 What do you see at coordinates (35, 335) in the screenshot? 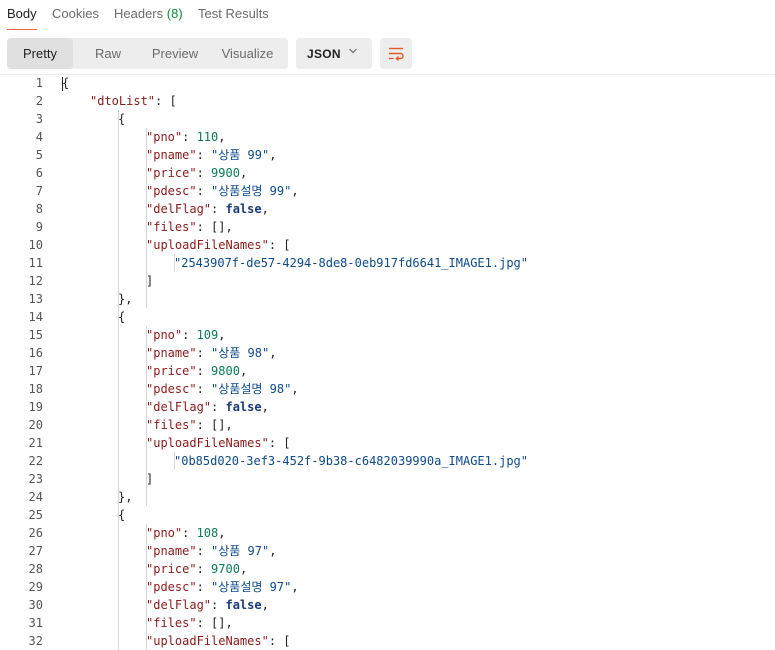
I see `line-number: 15` at bounding box center [35, 335].